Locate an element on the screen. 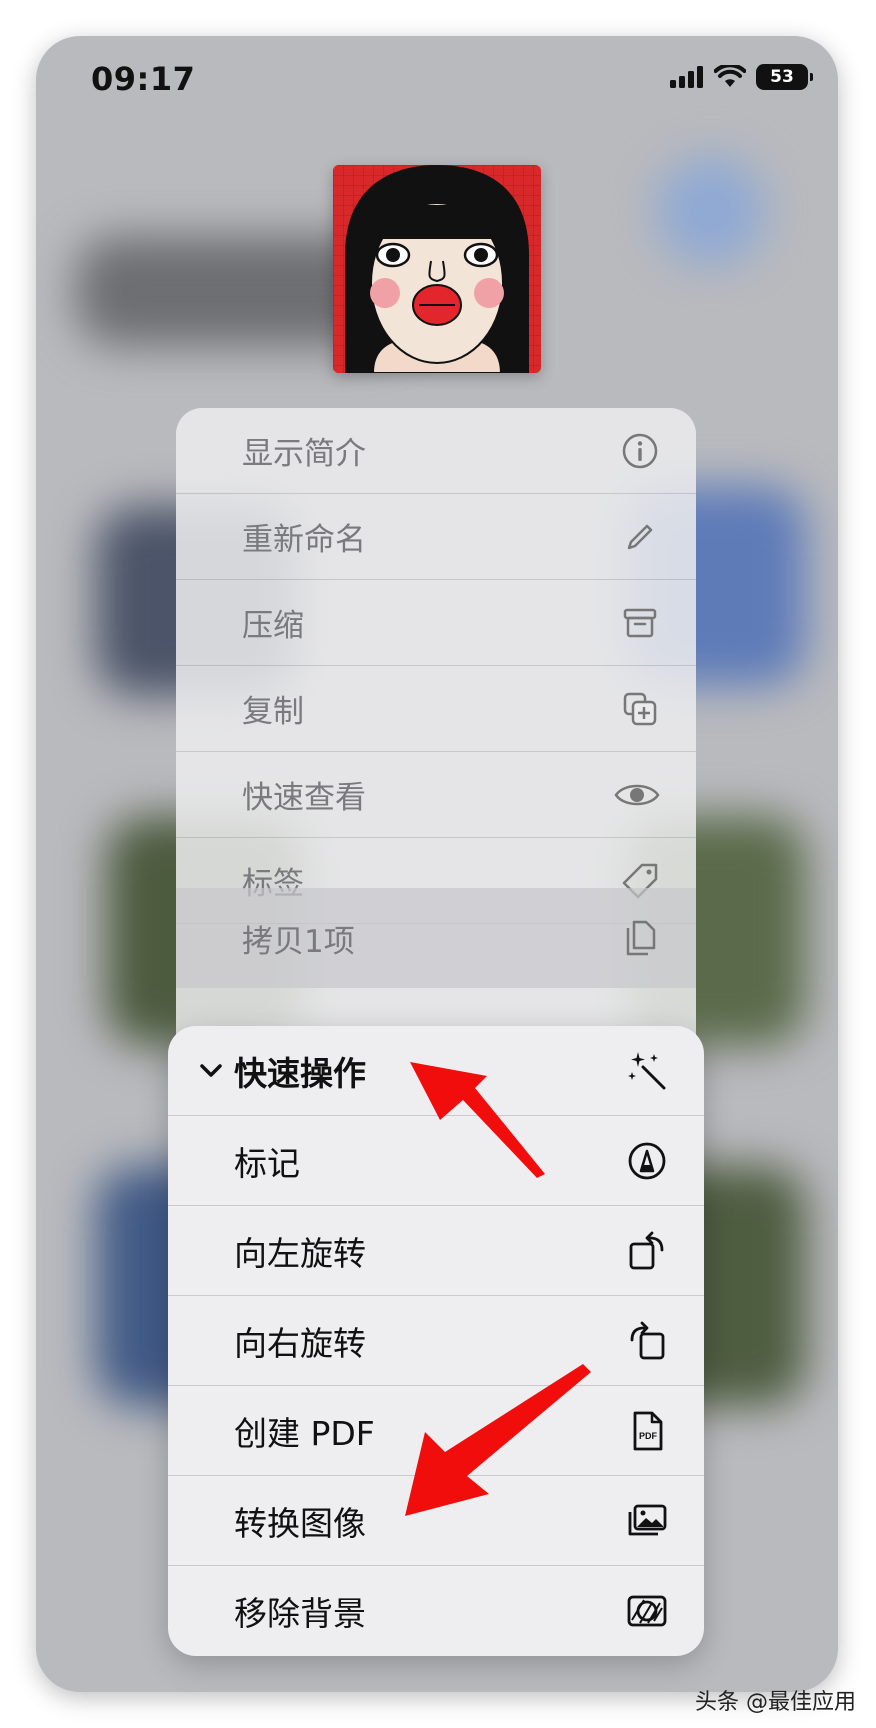  menu-item-label: 转换图像 is located at coordinates (300, 1523).